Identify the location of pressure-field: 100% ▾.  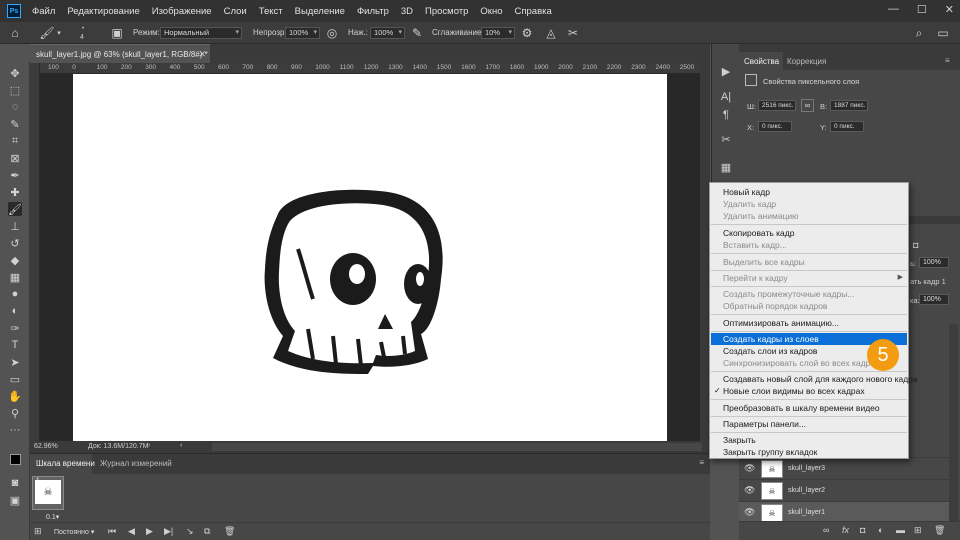
(387, 33).